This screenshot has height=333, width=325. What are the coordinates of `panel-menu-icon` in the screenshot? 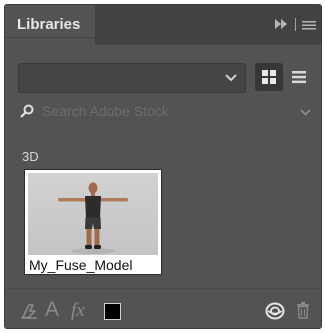 It's located at (309, 25).